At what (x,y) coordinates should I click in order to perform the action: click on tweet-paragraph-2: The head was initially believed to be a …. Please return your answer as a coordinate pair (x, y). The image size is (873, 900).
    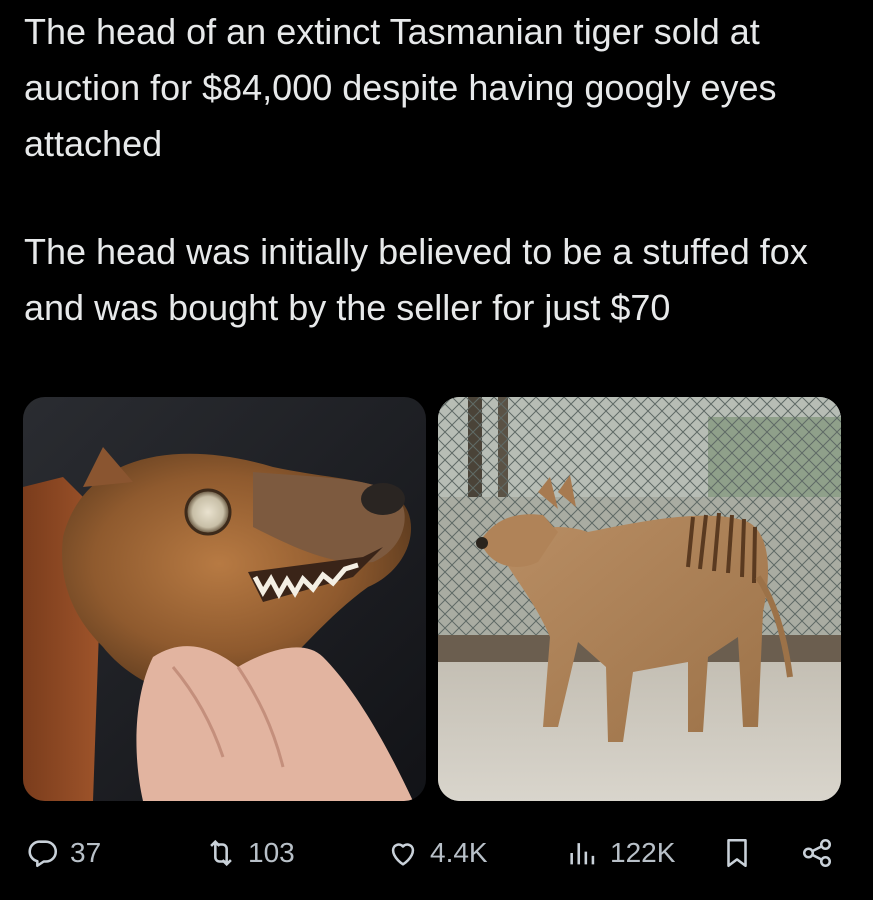
    Looking at the image, I should click on (416, 279).